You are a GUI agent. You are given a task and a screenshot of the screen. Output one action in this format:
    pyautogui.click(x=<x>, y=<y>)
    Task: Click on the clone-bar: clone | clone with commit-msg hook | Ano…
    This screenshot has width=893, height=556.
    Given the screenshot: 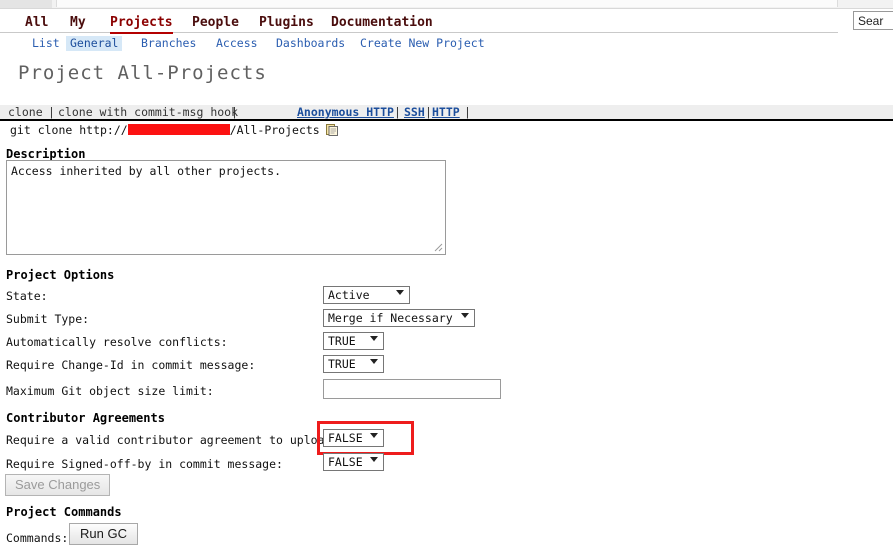 What is the action you would take?
    pyautogui.click(x=446, y=113)
    